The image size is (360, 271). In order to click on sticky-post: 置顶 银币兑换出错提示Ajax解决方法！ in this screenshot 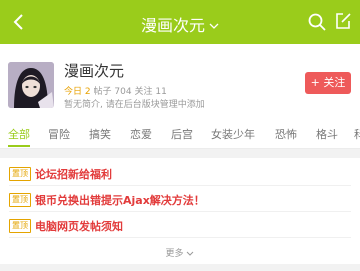, I will do `click(180, 200)`.